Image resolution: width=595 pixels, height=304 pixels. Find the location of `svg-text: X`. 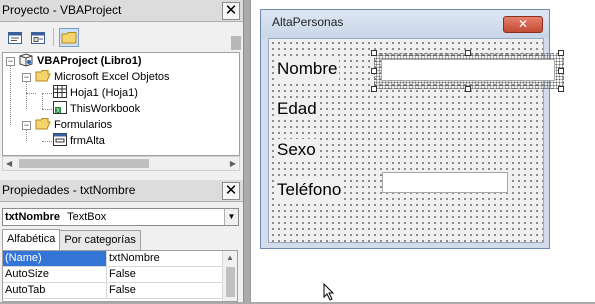

svg-text: X is located at coordinates (58, 111).